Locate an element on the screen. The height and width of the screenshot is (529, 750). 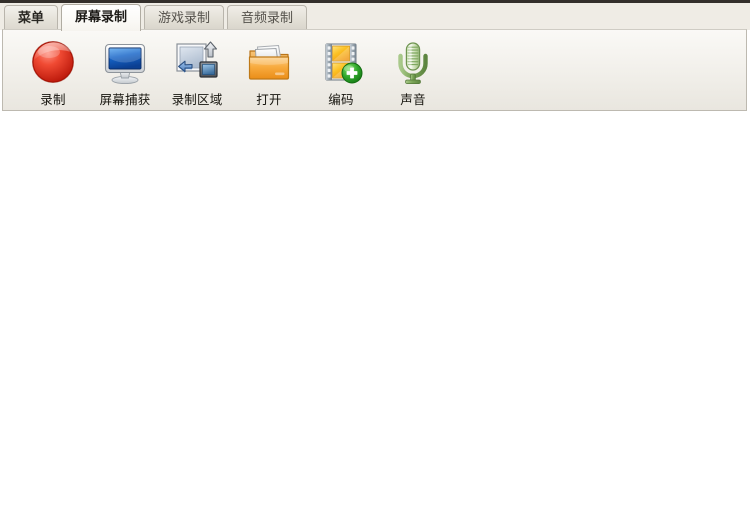
toolbar-button-record-area: 录制区域 is located at coordinates (197, 72).